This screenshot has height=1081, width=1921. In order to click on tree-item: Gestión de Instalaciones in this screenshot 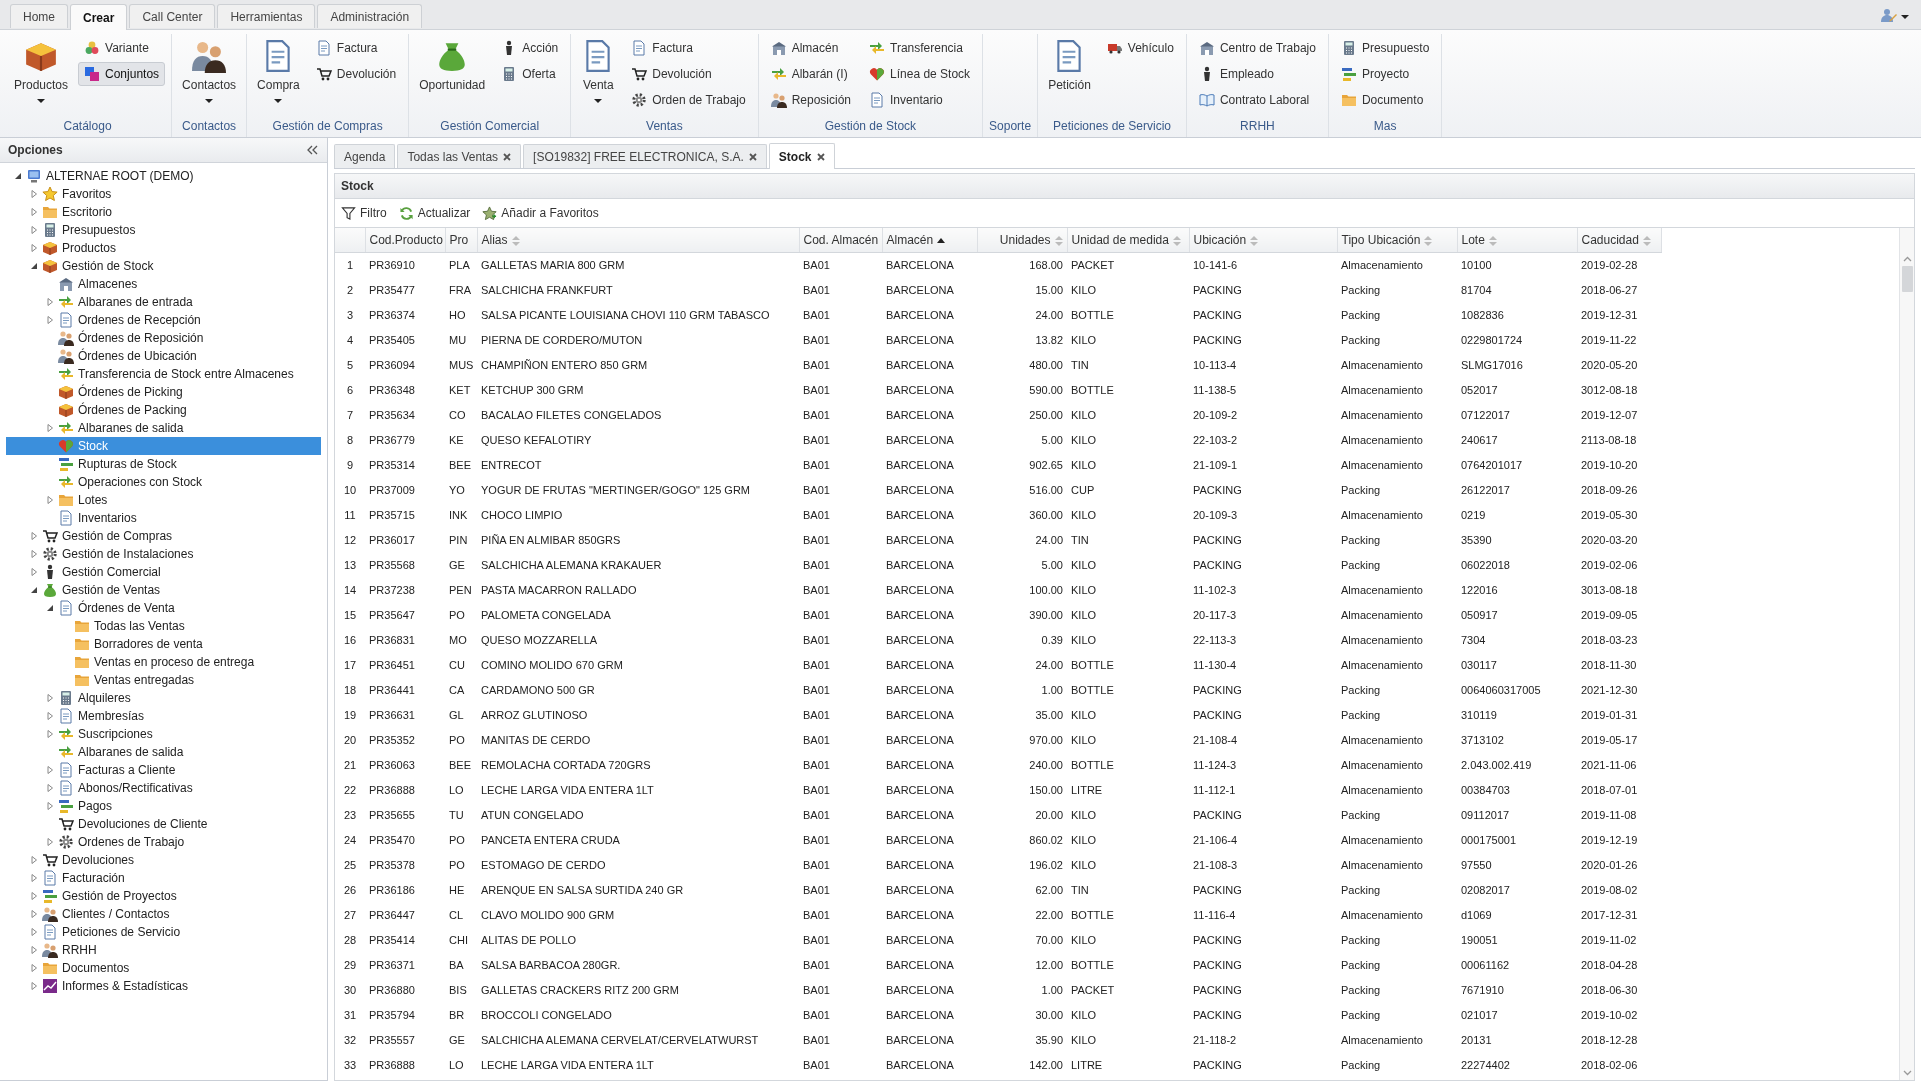, I will do `click(163, 554)`.